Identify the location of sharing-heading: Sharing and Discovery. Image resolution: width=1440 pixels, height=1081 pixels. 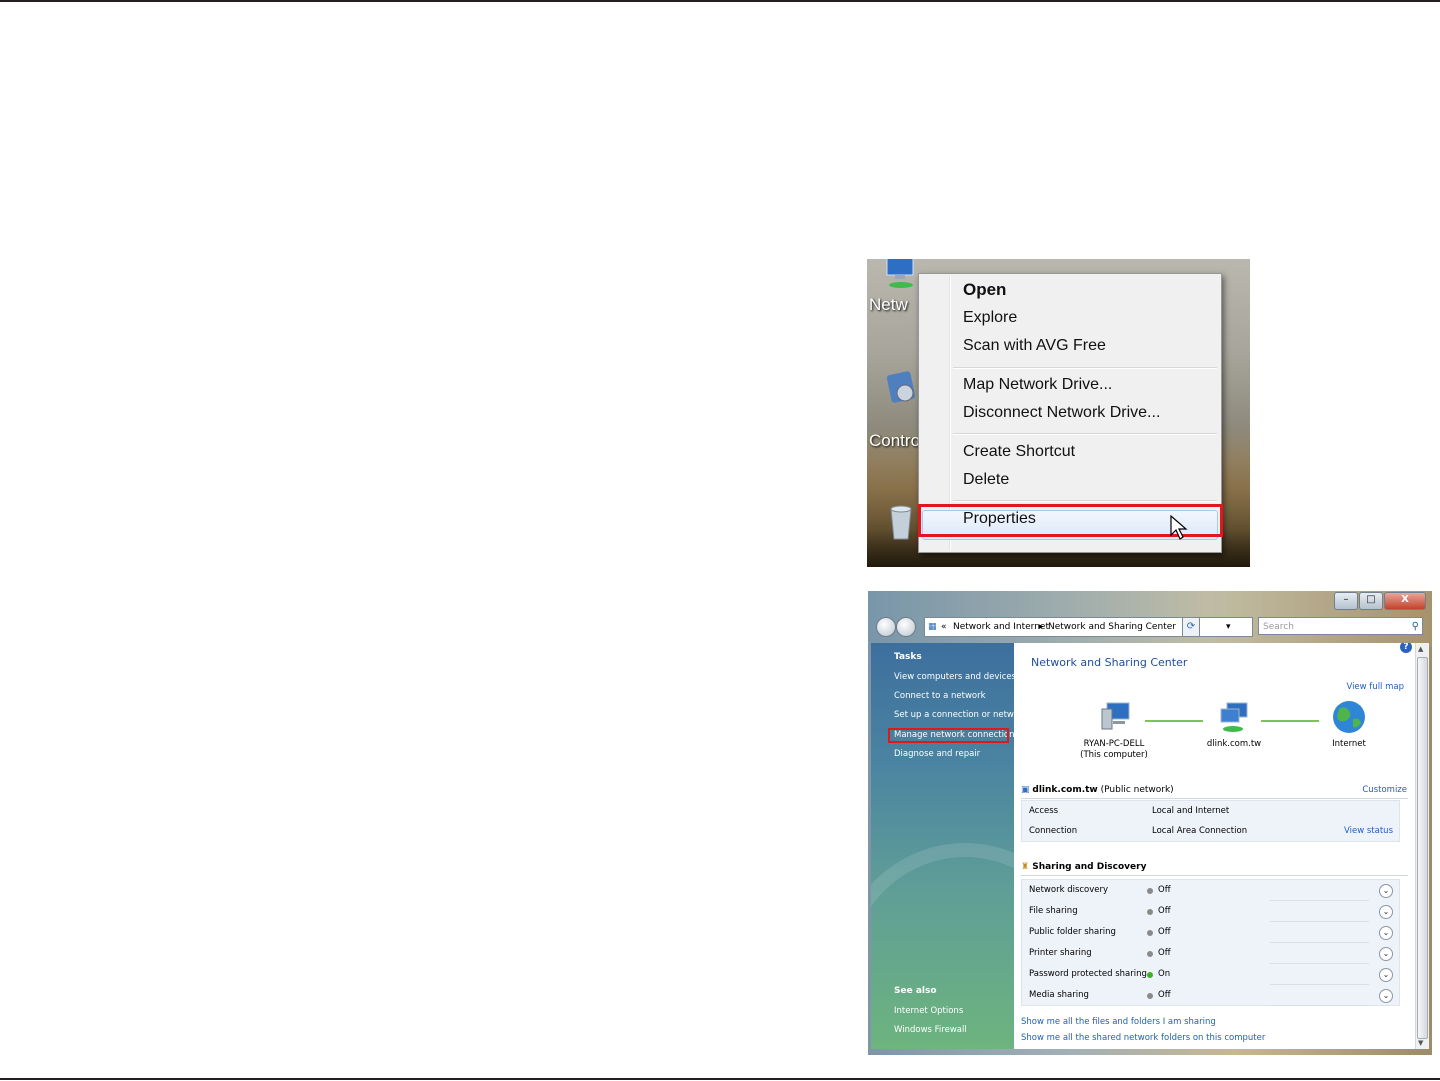
(1089, 867).